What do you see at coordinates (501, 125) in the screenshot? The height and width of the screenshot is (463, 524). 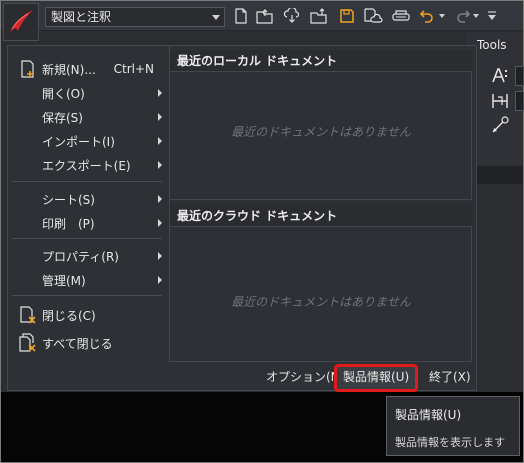 I see `leader-style-icon` at bounding box center [501, 125].